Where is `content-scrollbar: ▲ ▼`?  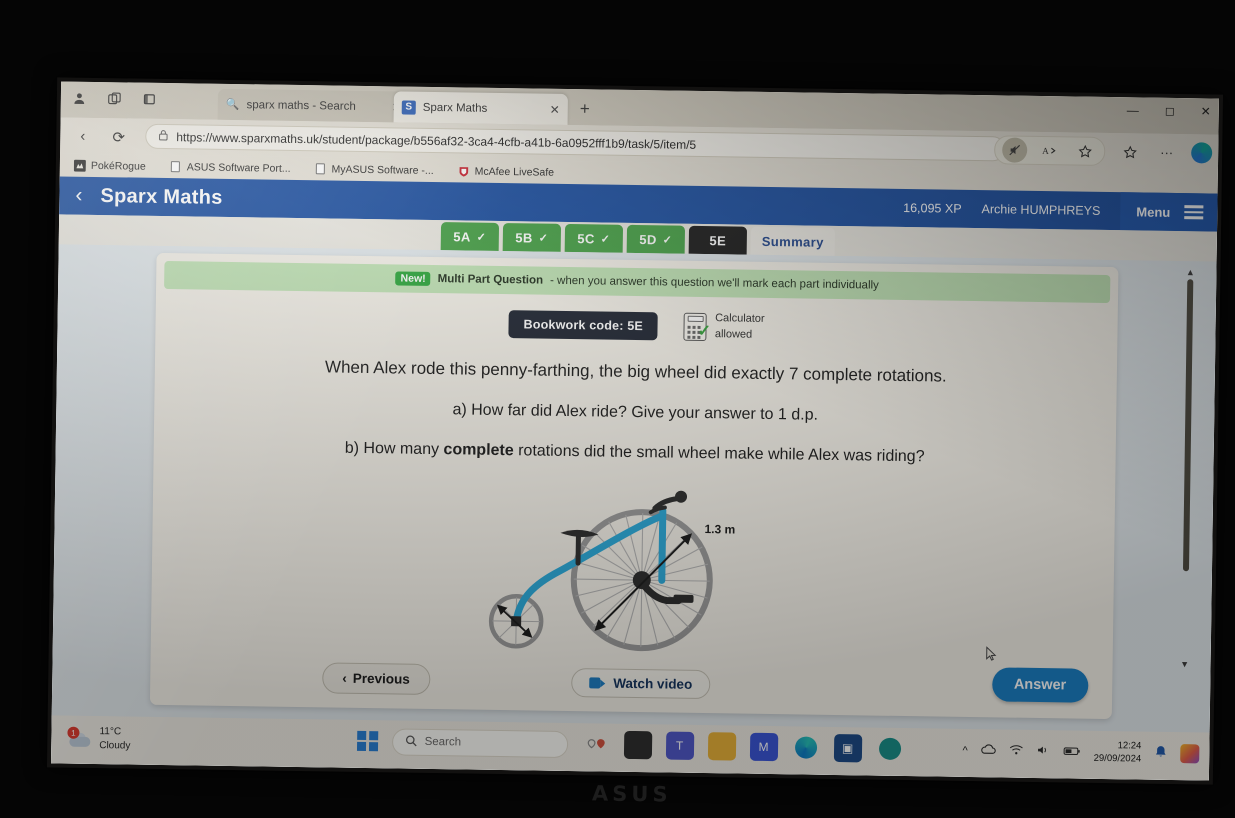 content-scrollbar: ▲ ▼ is located at coordinates (1188, 468).